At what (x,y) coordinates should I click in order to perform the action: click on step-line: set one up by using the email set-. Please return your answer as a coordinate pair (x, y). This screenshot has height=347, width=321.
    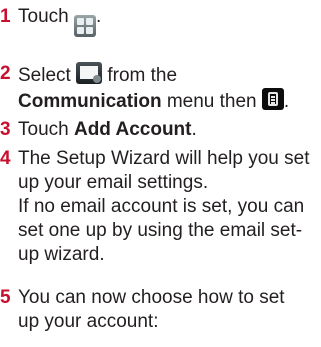
    Looking at the image, I should click on (160, 230).